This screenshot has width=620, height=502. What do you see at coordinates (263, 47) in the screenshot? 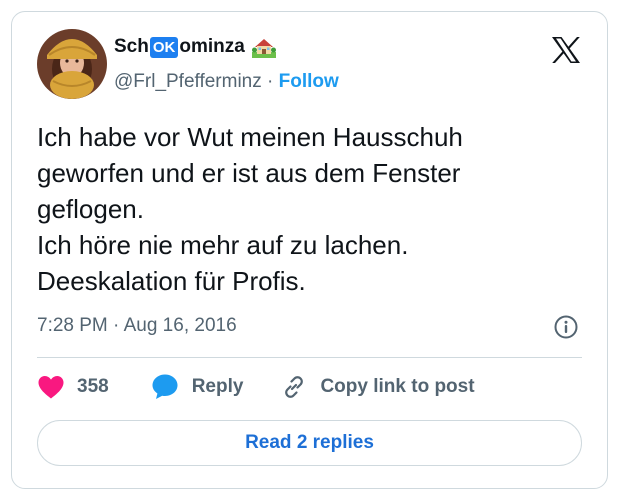
I see `house-with-garden-icon` at bounding box center [263, 47].